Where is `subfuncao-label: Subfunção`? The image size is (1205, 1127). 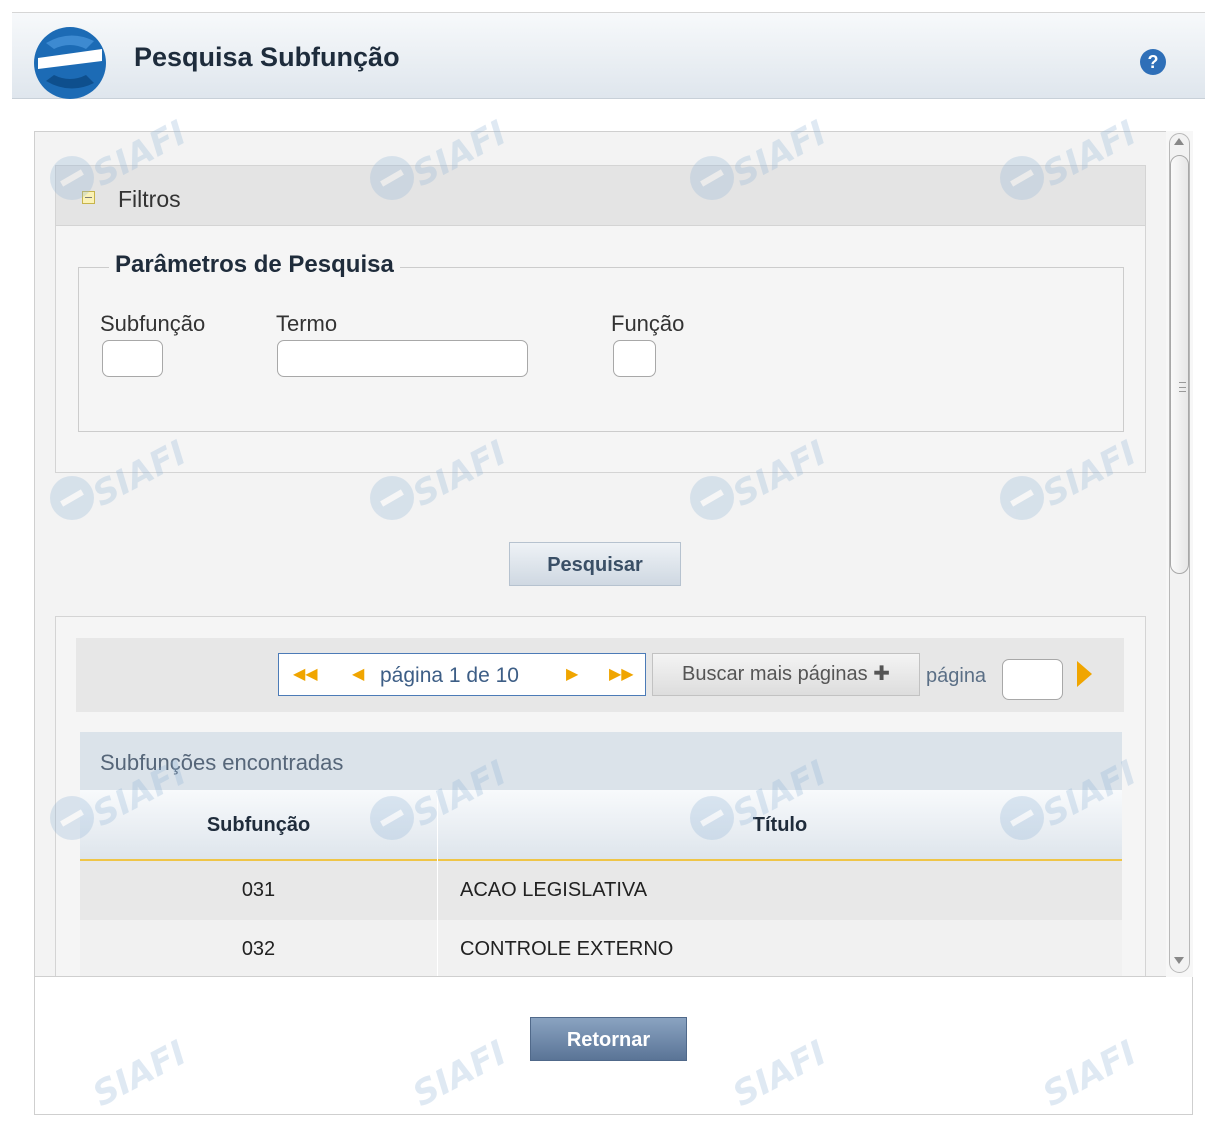 subfuncao-label: Subfunção is located at coordinates (153, 323).